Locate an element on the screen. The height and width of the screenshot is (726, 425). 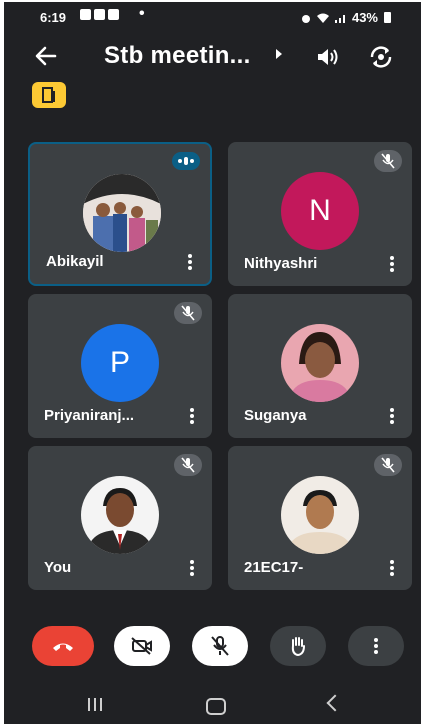
wifi-icon is located at coordinates (322, 18).